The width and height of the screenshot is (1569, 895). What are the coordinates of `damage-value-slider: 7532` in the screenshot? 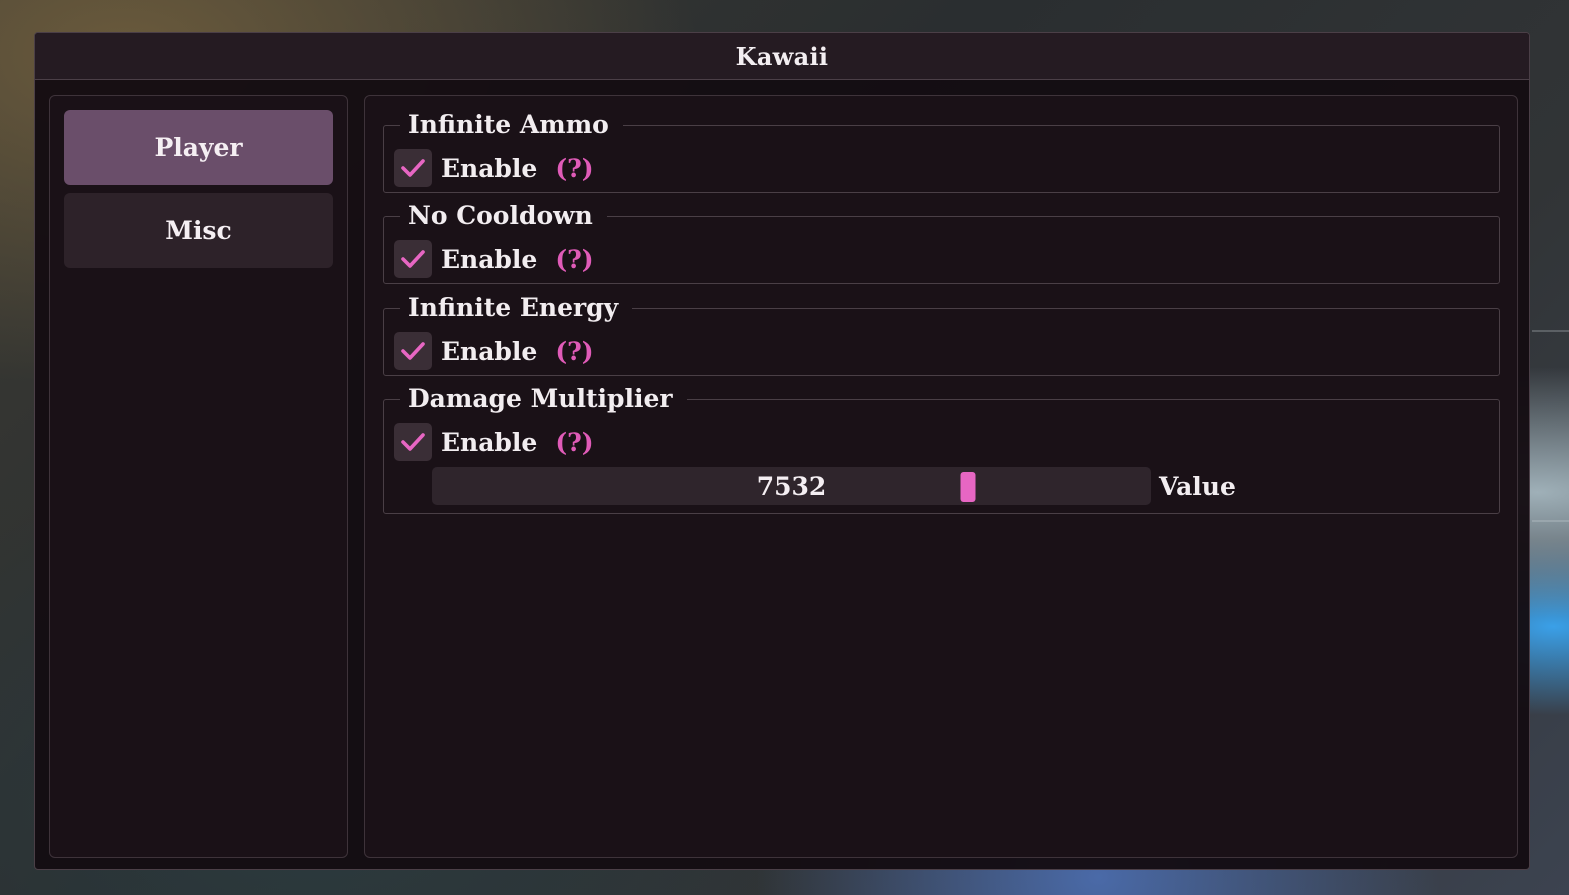 It's located at (791, 486).